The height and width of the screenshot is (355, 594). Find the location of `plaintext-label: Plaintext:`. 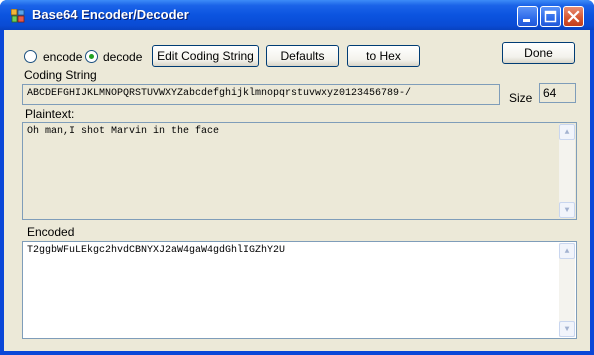

plaintext-label: Plaintext: is located at coordinates (50, 114).